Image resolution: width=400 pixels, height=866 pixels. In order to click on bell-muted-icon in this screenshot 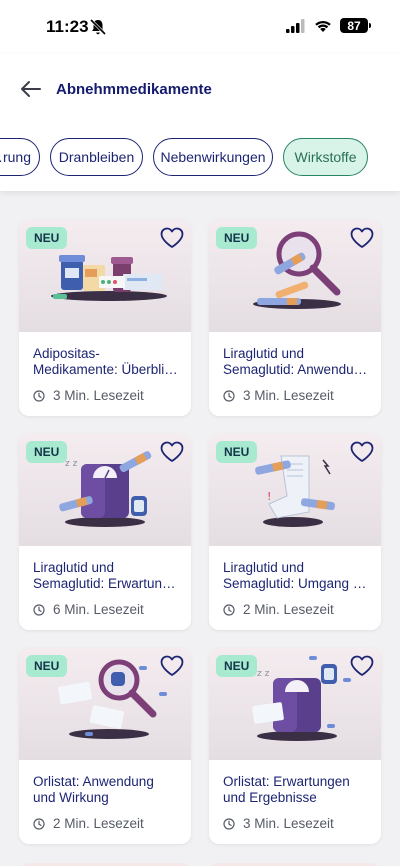, I will do `click(98, 27)`.